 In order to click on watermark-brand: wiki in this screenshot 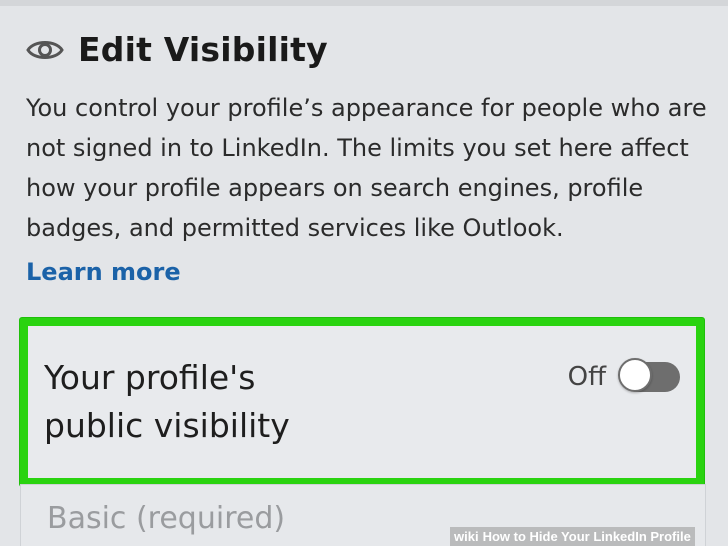, I will do `click(466, 536)`.